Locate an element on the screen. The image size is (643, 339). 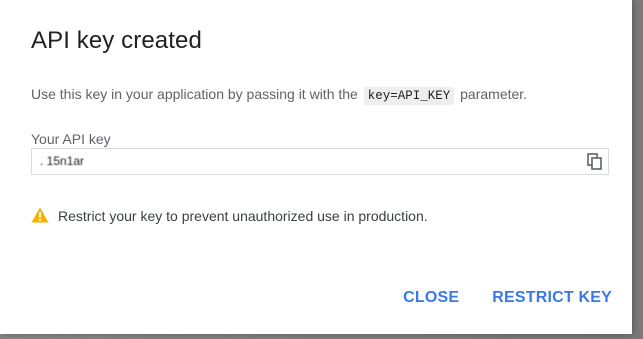
warning-icon is located at coordinates (40, 216).